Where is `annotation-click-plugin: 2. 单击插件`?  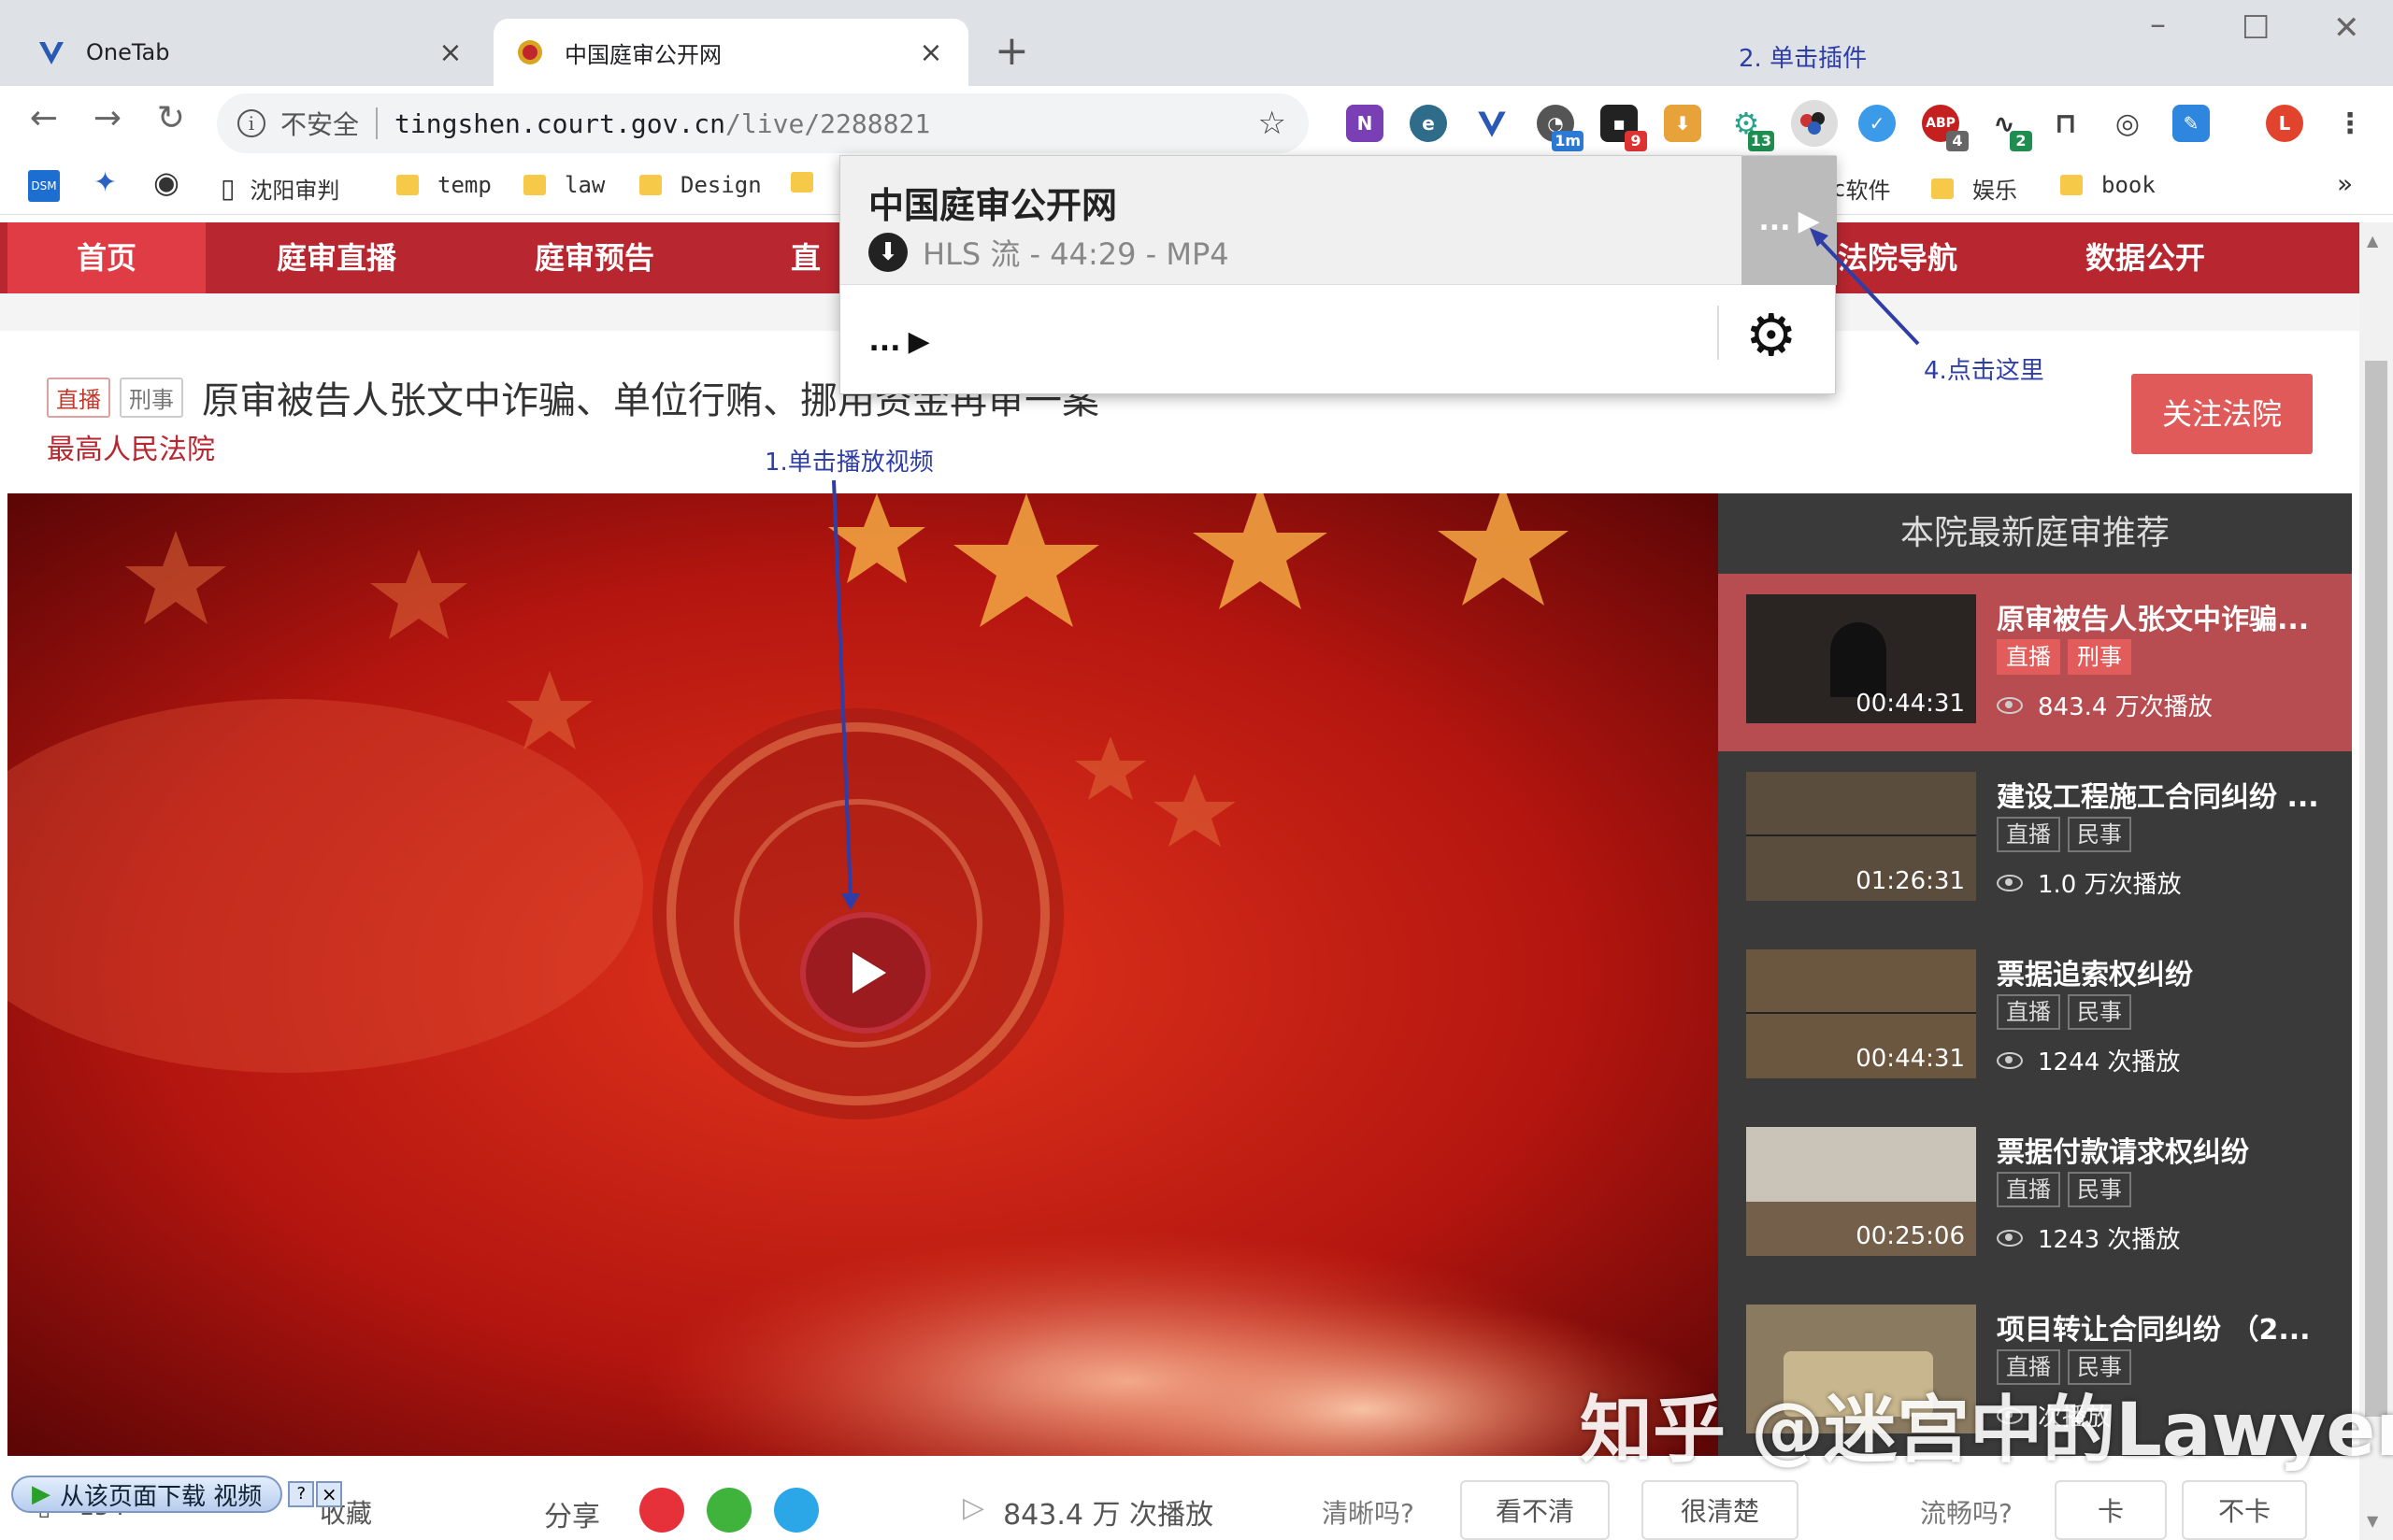
annotation-click-plugin: 2. 单击插件 is located at coordinates (1804, 59).